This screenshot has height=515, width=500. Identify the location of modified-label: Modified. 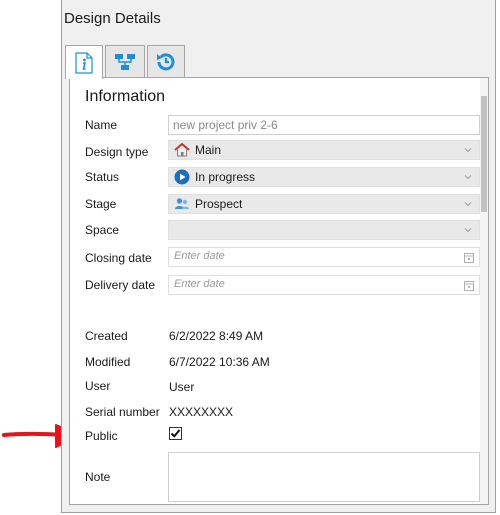
(108, 362).